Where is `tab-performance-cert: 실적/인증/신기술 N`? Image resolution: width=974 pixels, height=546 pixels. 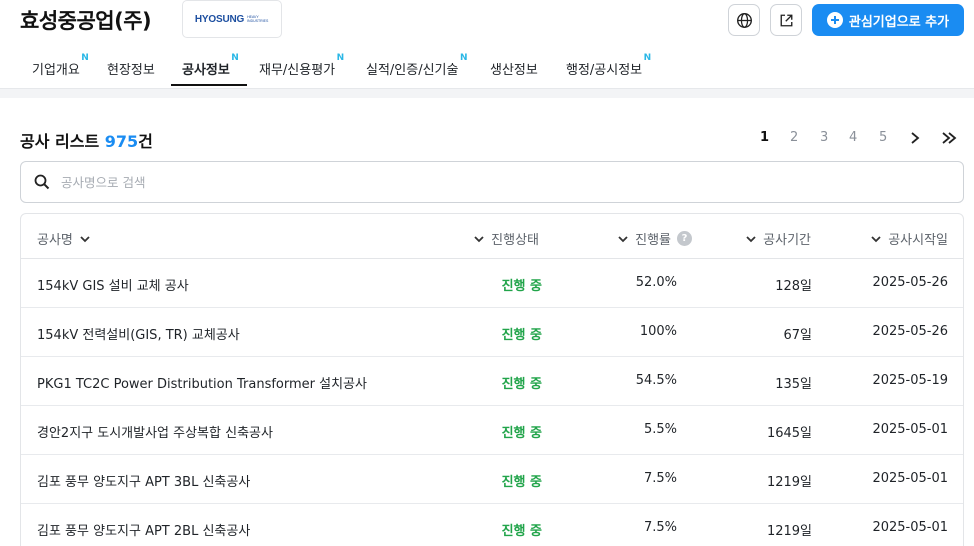
tab-performance-cert: 실적/인증/신기술 N is located at coordinates (416, 65).